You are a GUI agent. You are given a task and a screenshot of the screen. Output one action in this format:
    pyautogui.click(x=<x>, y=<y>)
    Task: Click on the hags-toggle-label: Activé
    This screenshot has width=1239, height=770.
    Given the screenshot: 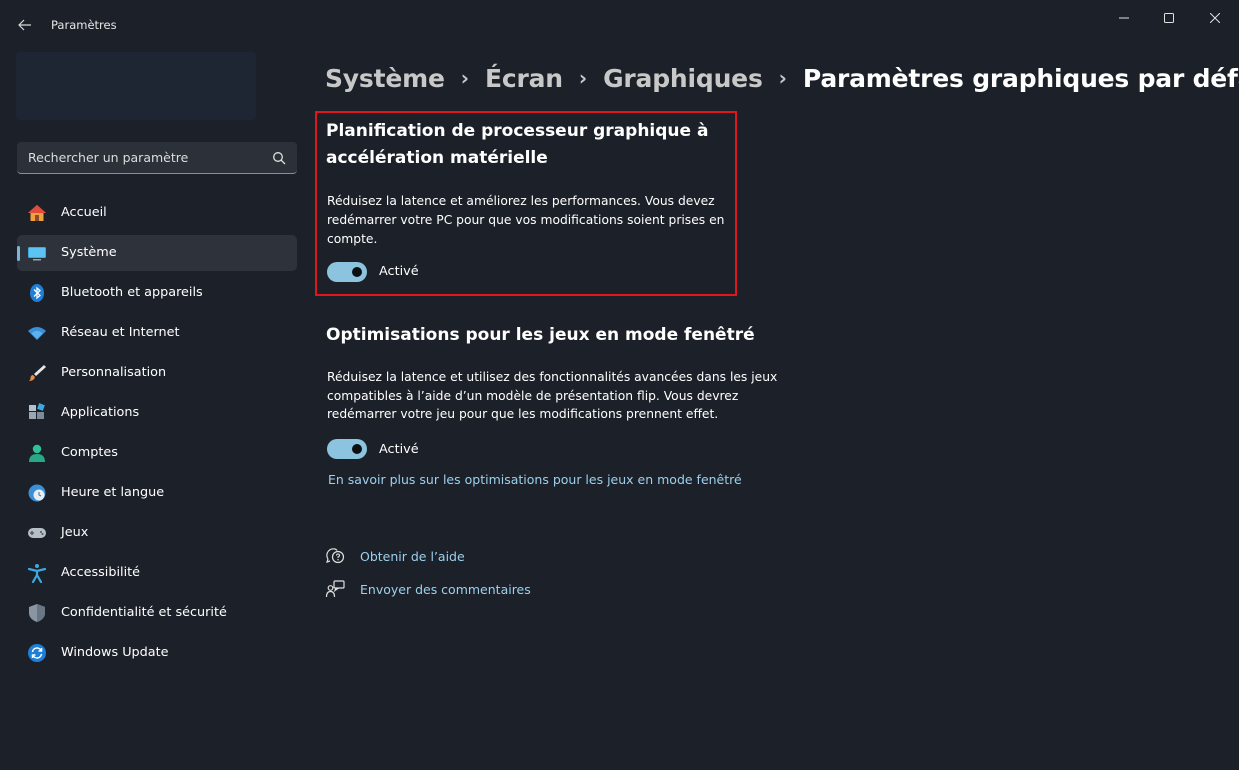 What is the action you would take?
    pyautogui.click(x=399, y=271)
    